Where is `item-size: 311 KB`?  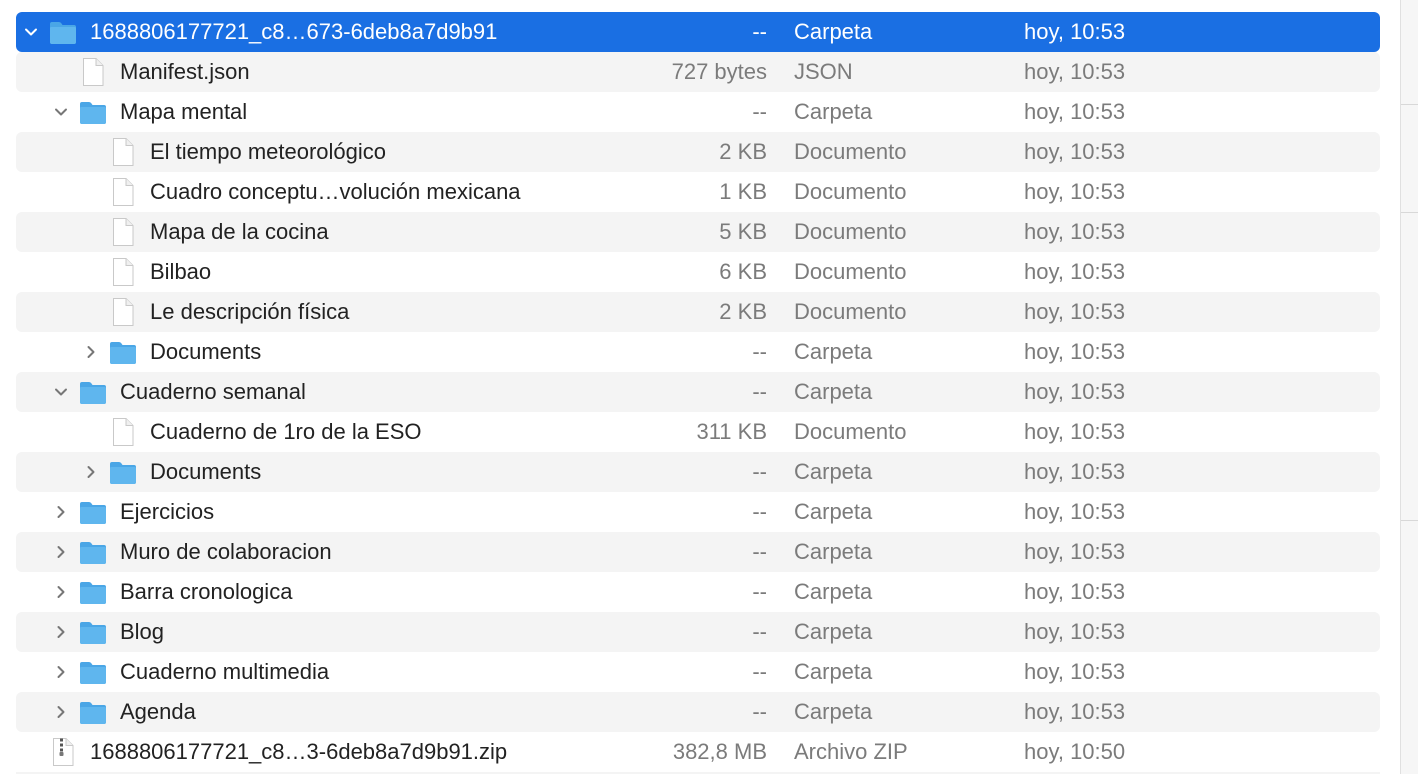 item-size: 311 KB is located at coordinates (731, 431).